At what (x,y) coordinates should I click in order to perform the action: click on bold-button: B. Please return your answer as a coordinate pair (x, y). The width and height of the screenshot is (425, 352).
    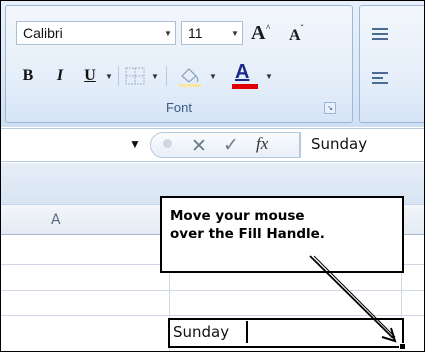
    Looking at the image, I should click on (28, 76).